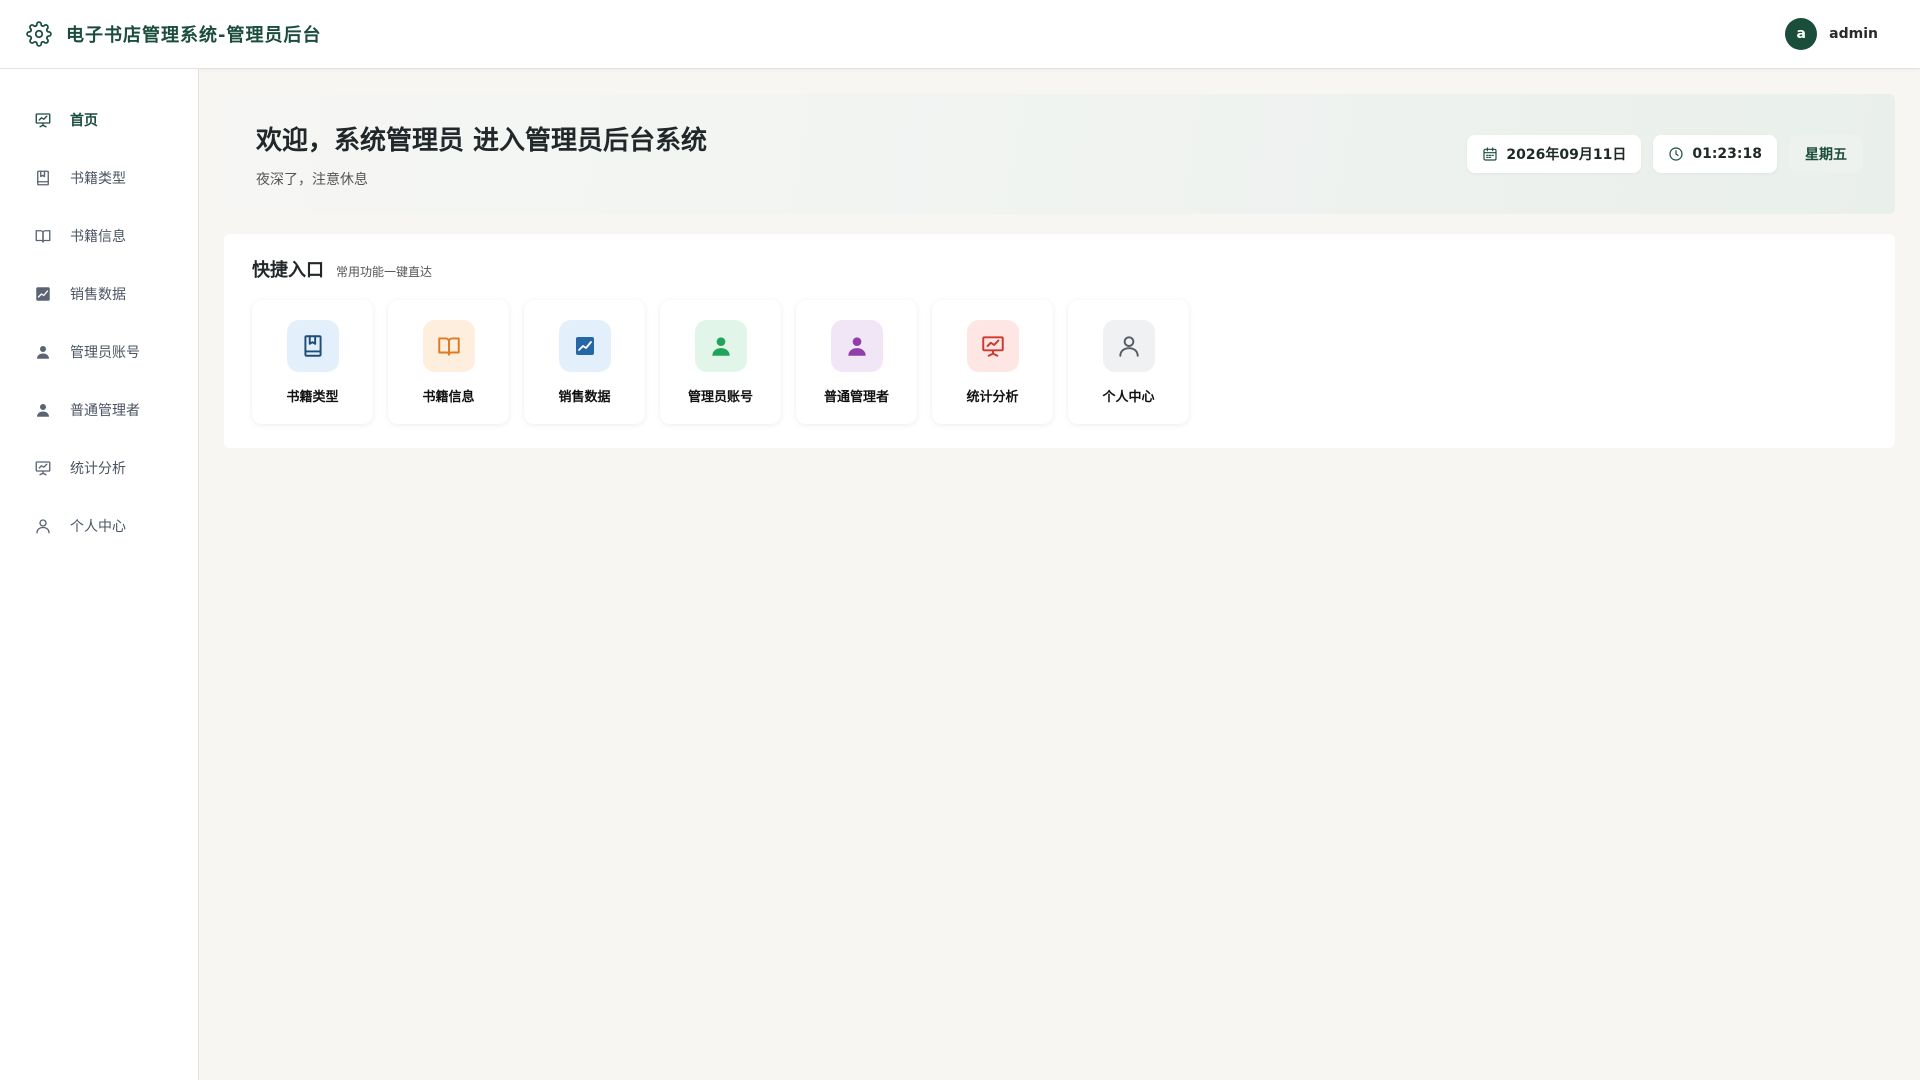 Image resolution: width=1920 pixels, height=1080 pixels. I want to click on quick-card-profile: 个人中心, so click(1128, 362).